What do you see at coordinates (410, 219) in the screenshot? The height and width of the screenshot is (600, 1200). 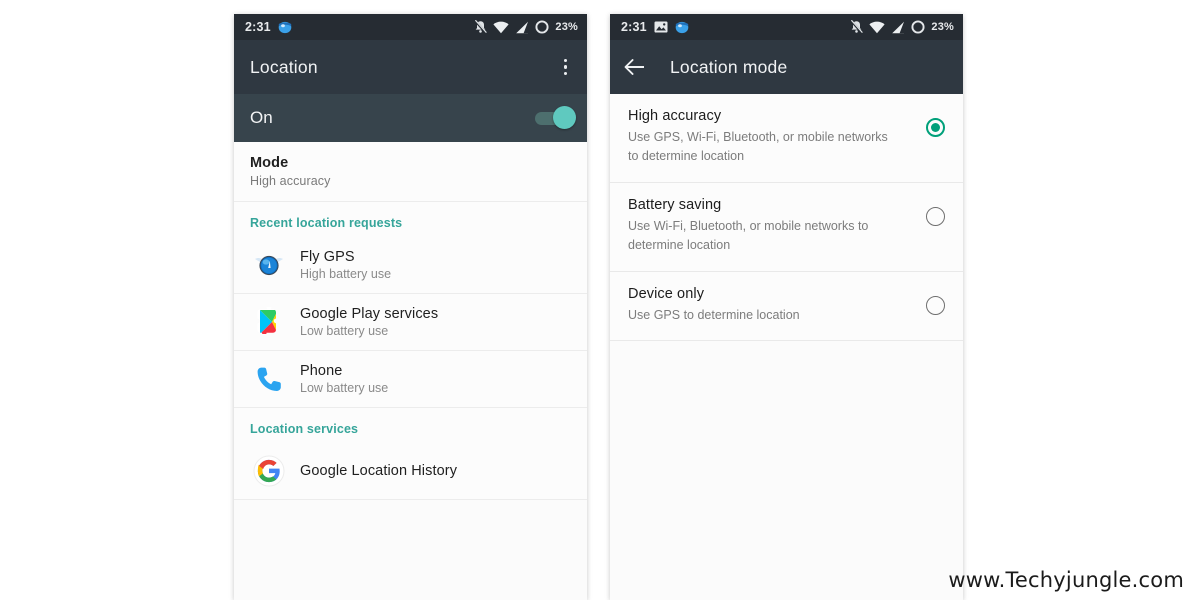 I see `section-header-recent-location-requests: Recent location requests` at bounding box center [410, 219].